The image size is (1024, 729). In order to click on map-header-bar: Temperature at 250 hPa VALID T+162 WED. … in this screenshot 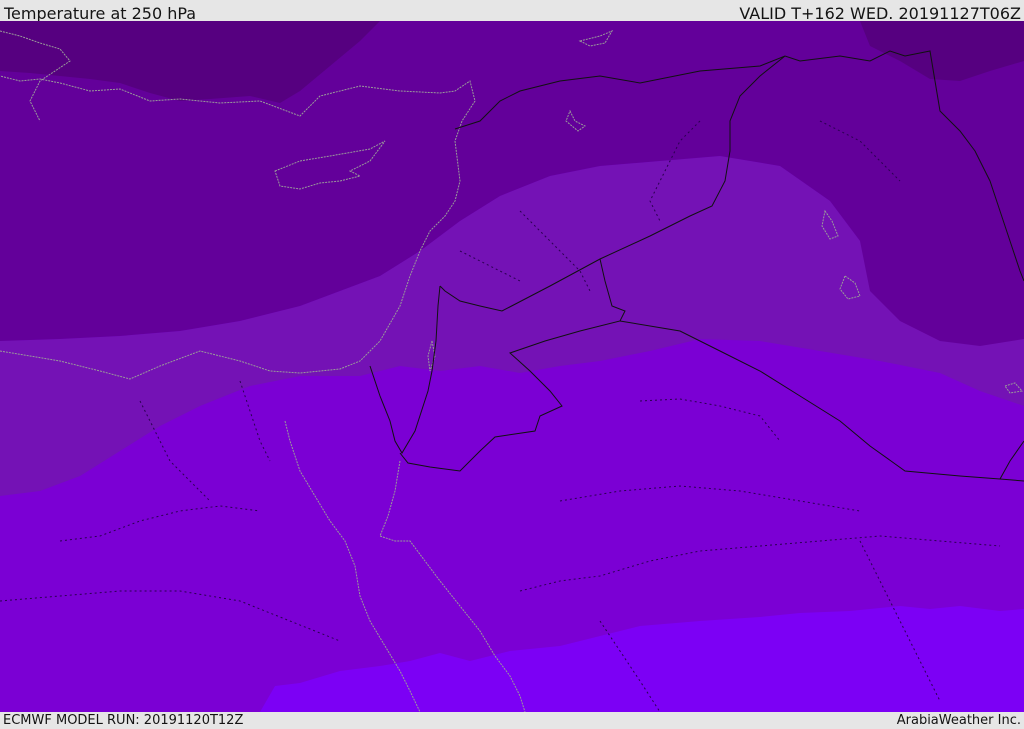, I will do `click(512, 11)`.